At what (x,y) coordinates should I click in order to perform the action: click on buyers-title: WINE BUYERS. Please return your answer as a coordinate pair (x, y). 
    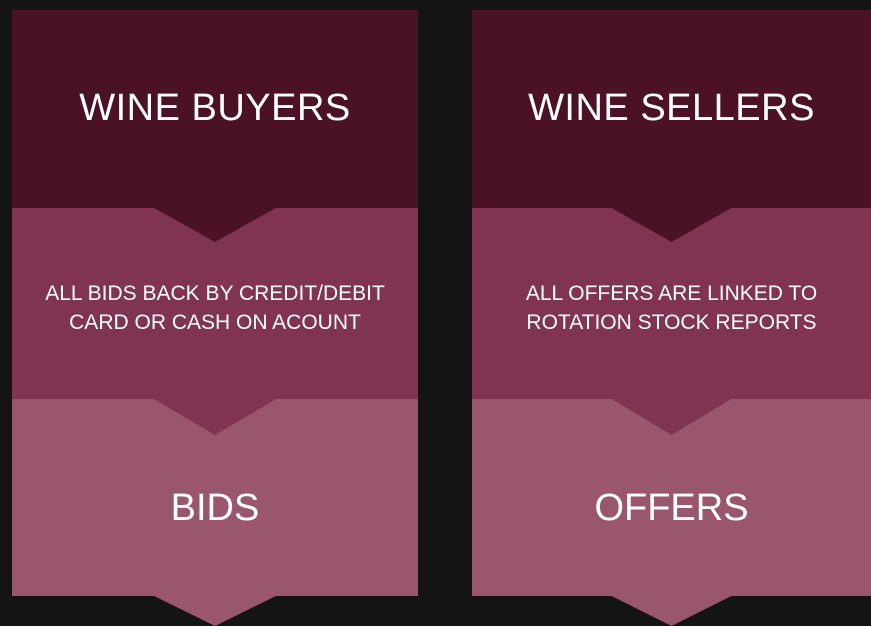
    Looking at the image, I should click on (215, 108).